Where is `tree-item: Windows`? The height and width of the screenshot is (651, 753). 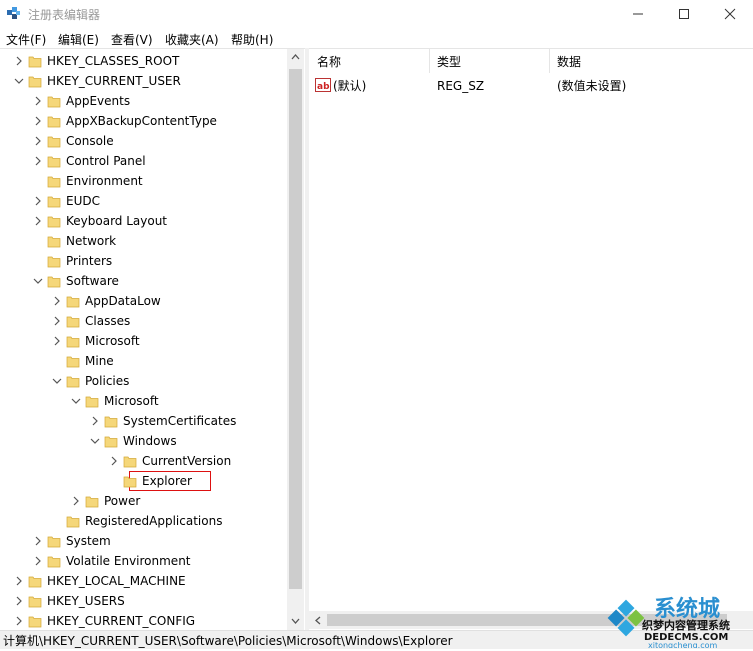
tree-item: Windows is located at coordinates (143, 441).